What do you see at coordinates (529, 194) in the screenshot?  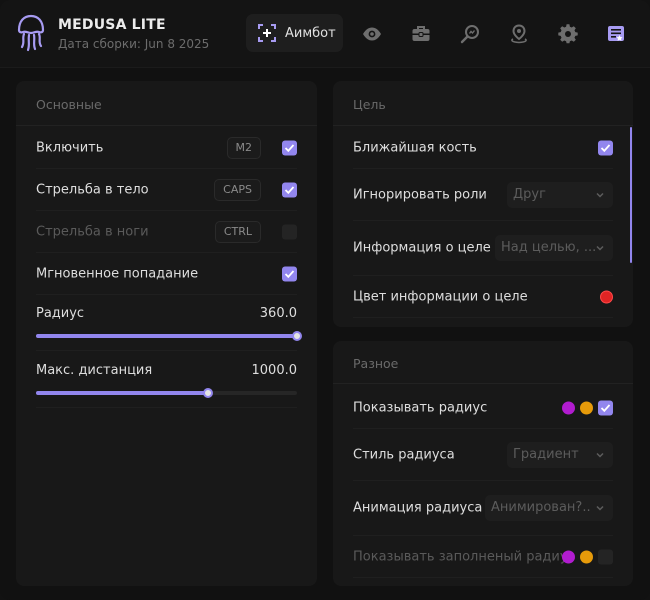 I see `ignore-roles-value: Друг` at bounding box center [529, 194].